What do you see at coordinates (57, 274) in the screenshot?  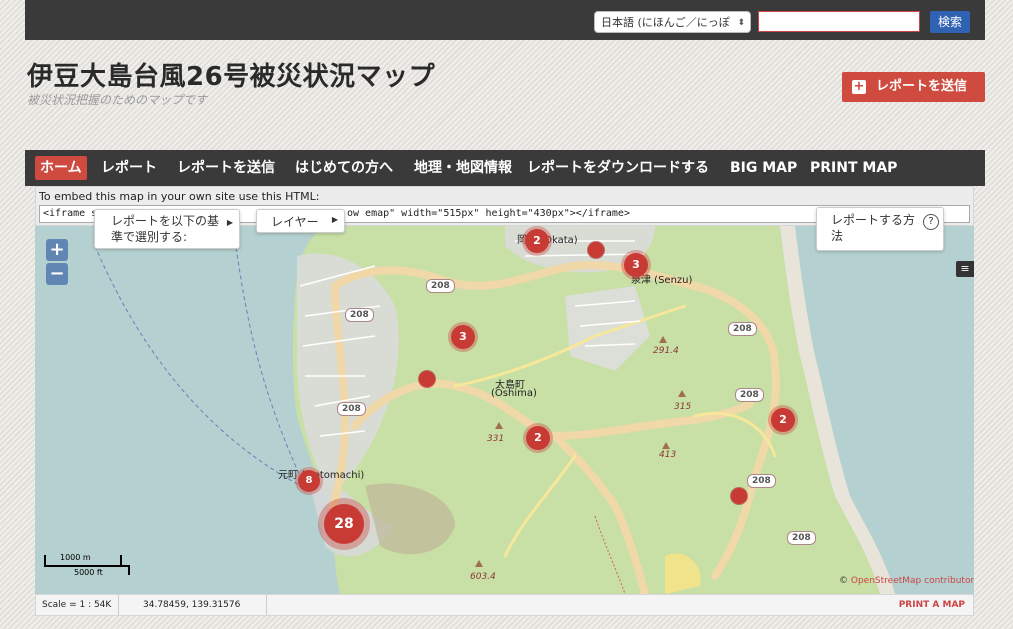 I see `zoom-out-button: −` at bounding box center [57, 274].